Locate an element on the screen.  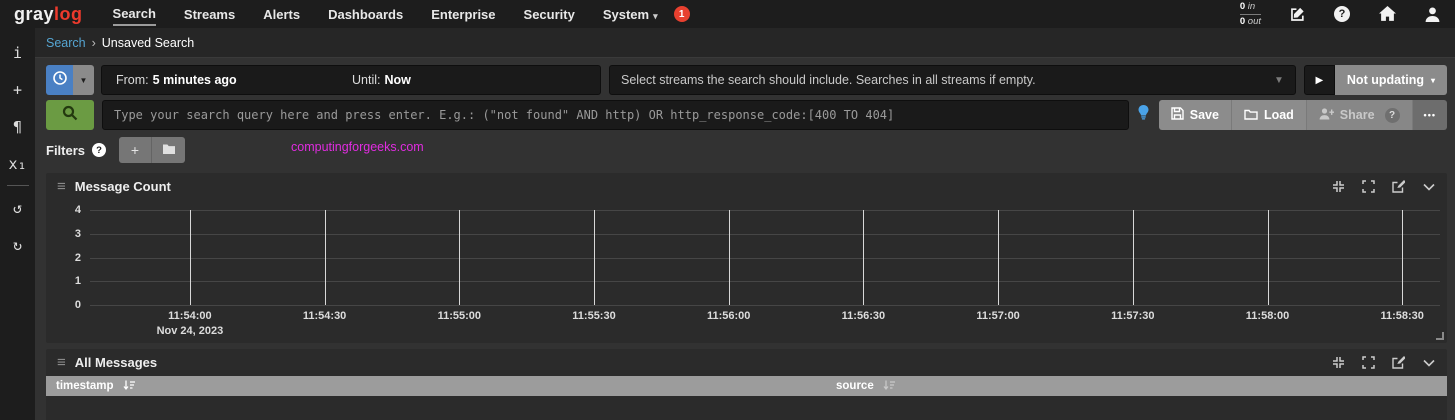
refresh-play-button: ▶ is located at coordinates (1319, 80).